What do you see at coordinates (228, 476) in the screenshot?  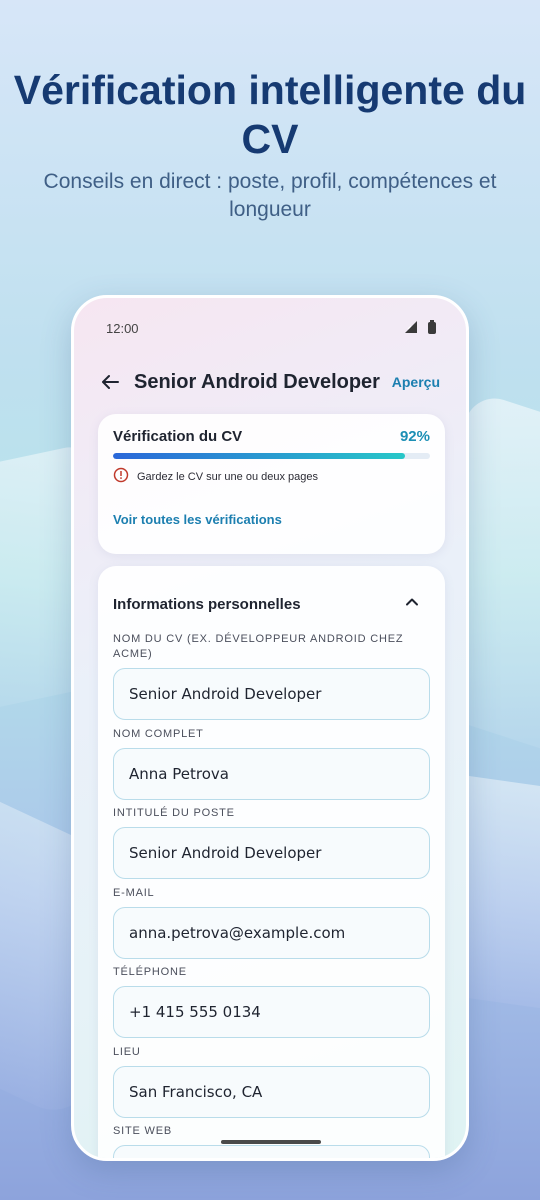 I see `warning-text: Gardez le CV sur une ou deux pages` at bounding box center [228, 476].